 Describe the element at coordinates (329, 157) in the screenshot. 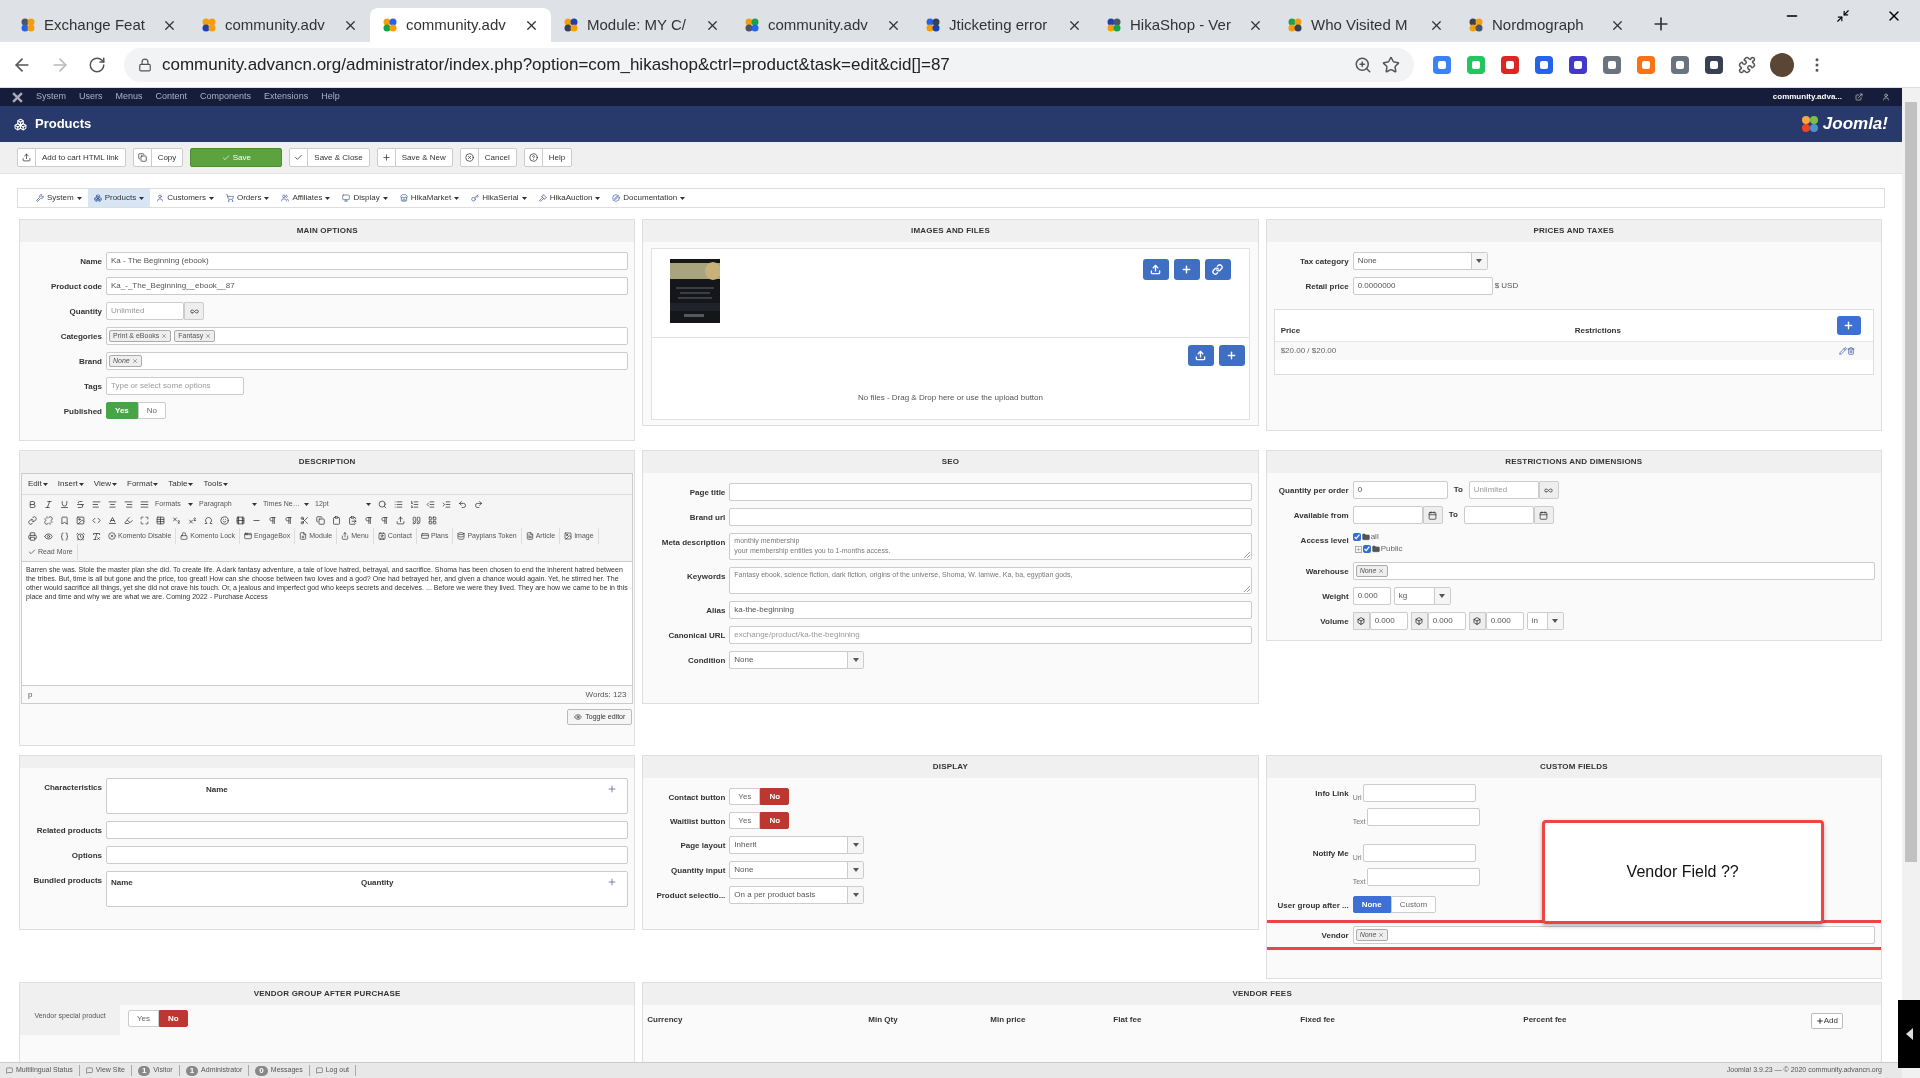

I see `toolbar-button: Save & Close` at that location.